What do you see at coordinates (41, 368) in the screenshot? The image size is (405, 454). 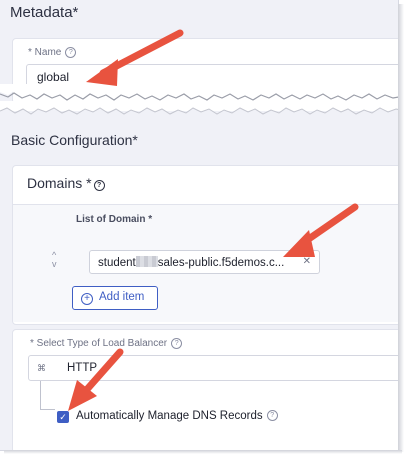 I see `load-balancer-icon: ⌘` at bounding box center [41, 368].